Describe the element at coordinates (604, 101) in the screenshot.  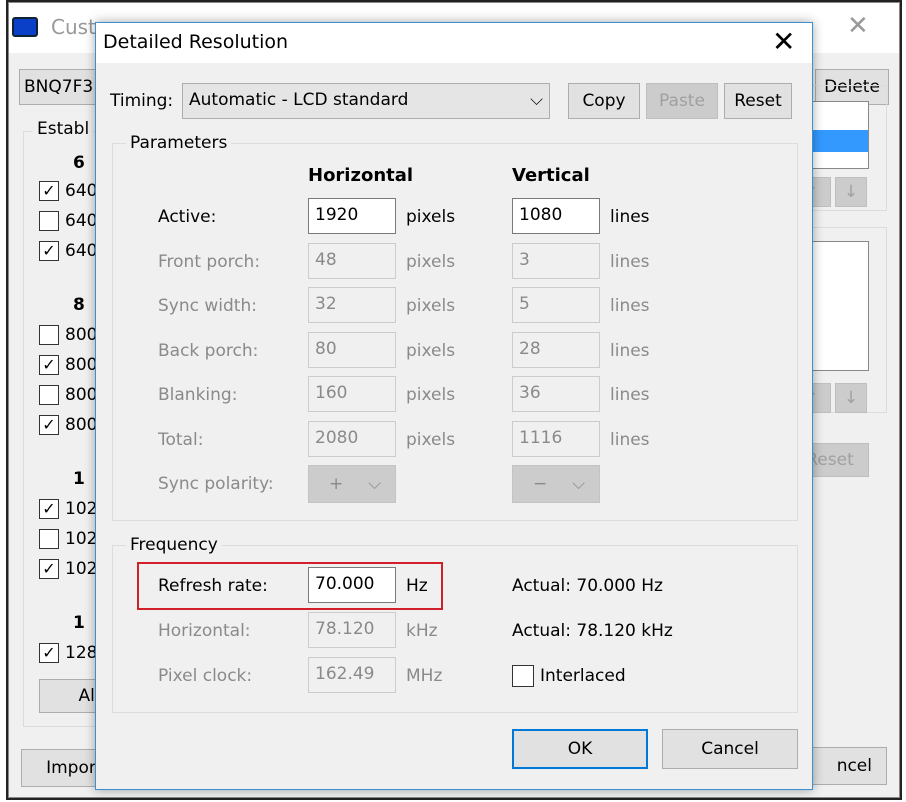
I see `copy-button: Copy` at that location.